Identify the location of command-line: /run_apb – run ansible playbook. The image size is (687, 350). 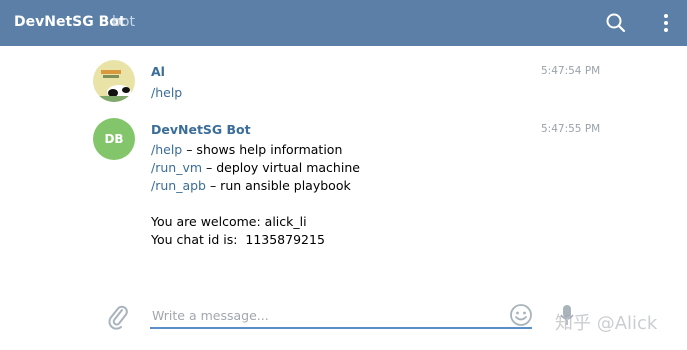
(251, 185).